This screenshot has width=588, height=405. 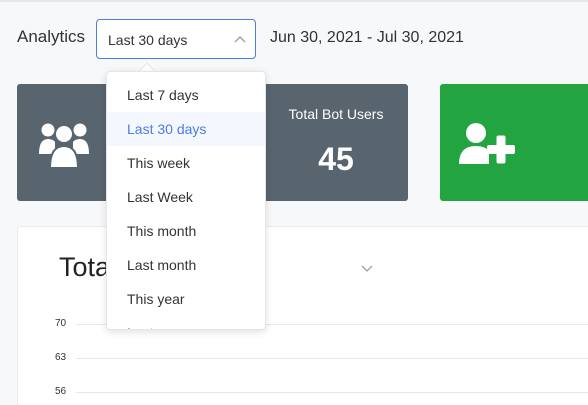 What do you see at coordinates (186, 129) in the screenshot?
I see `dropdown-option-last-30-days: Last 30 days` at bounding box center [186, 129].